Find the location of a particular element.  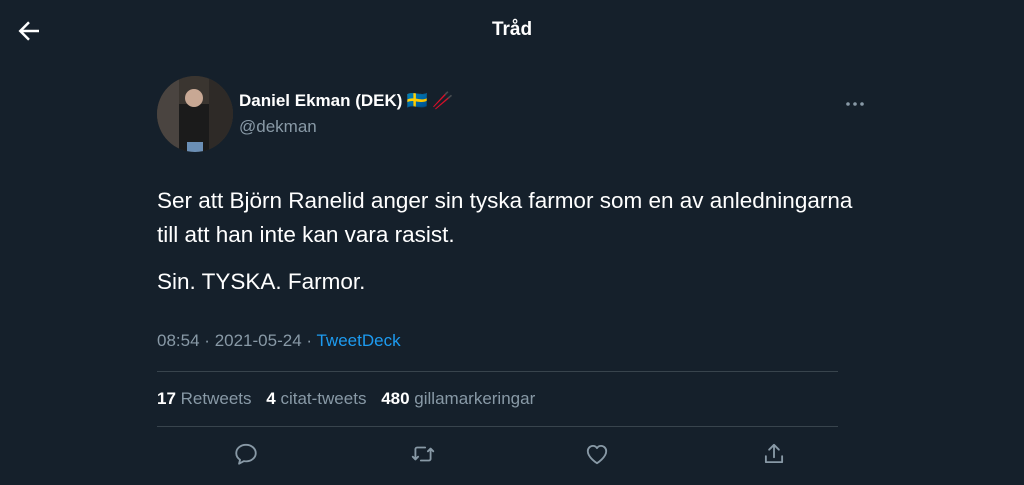

avatar is located at coordinates (195, 114).